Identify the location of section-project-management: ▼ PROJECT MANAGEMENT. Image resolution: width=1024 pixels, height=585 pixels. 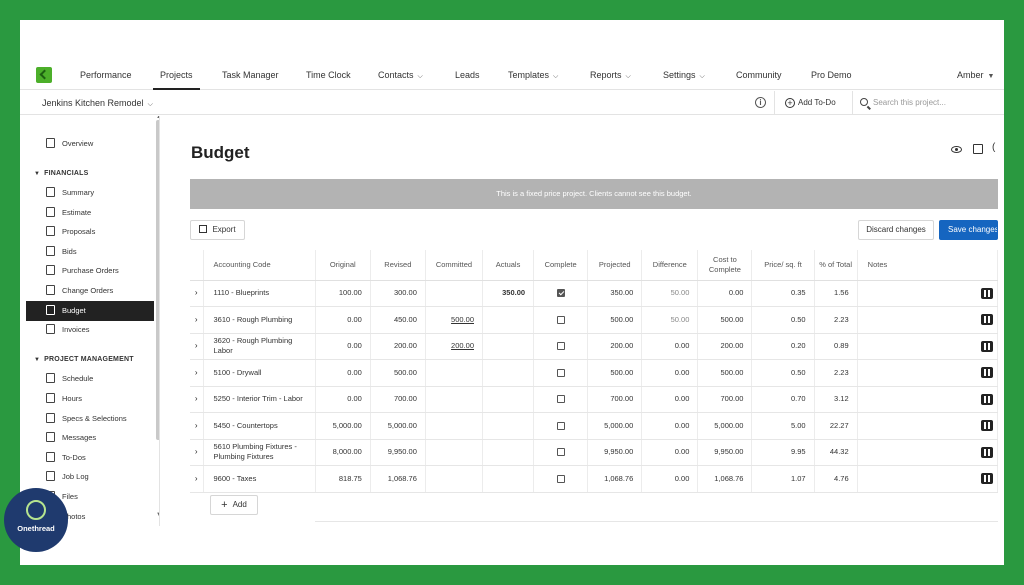
(84, 360).